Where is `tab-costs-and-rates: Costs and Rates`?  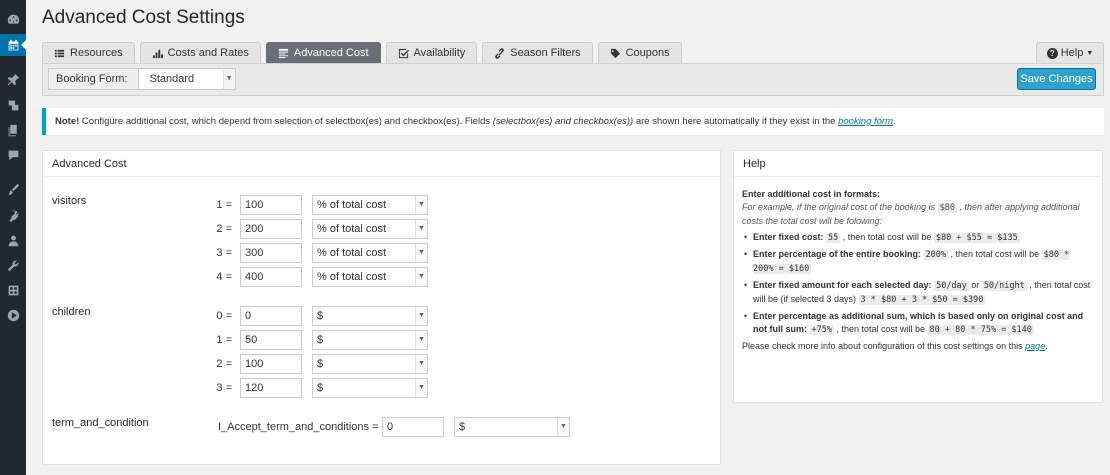 tab-costs-and-rates: Costs and Rates is located at coordinates (200, 52).